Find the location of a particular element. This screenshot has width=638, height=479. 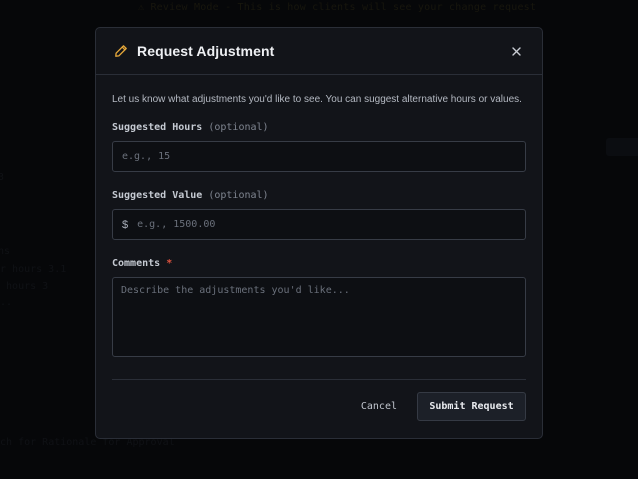

input-placeholder: e.g., 1500.00 is located at coordinates (176, 224).